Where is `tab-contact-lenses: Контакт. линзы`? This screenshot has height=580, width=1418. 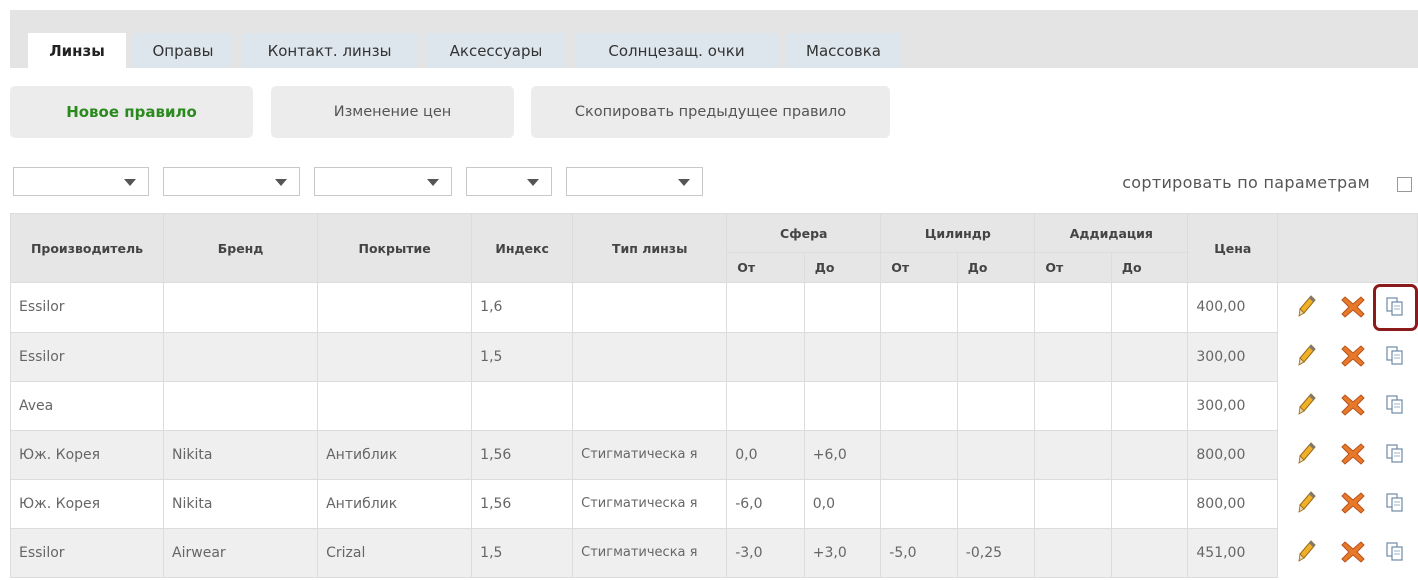 tab-contact-lenses: Контакт. линзы is located at coordinates (329, 50).